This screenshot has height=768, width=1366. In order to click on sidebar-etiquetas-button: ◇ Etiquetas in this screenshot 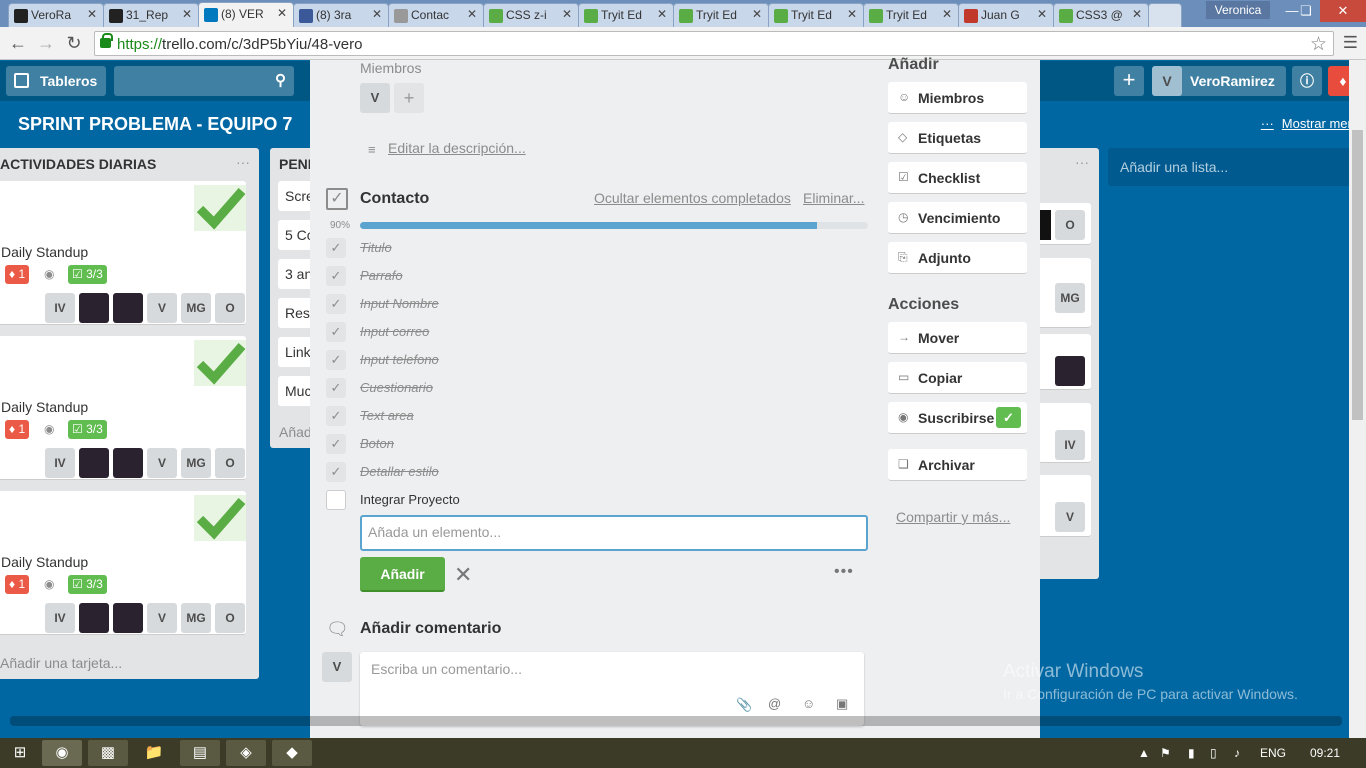, I will do `click(957, 138)`.